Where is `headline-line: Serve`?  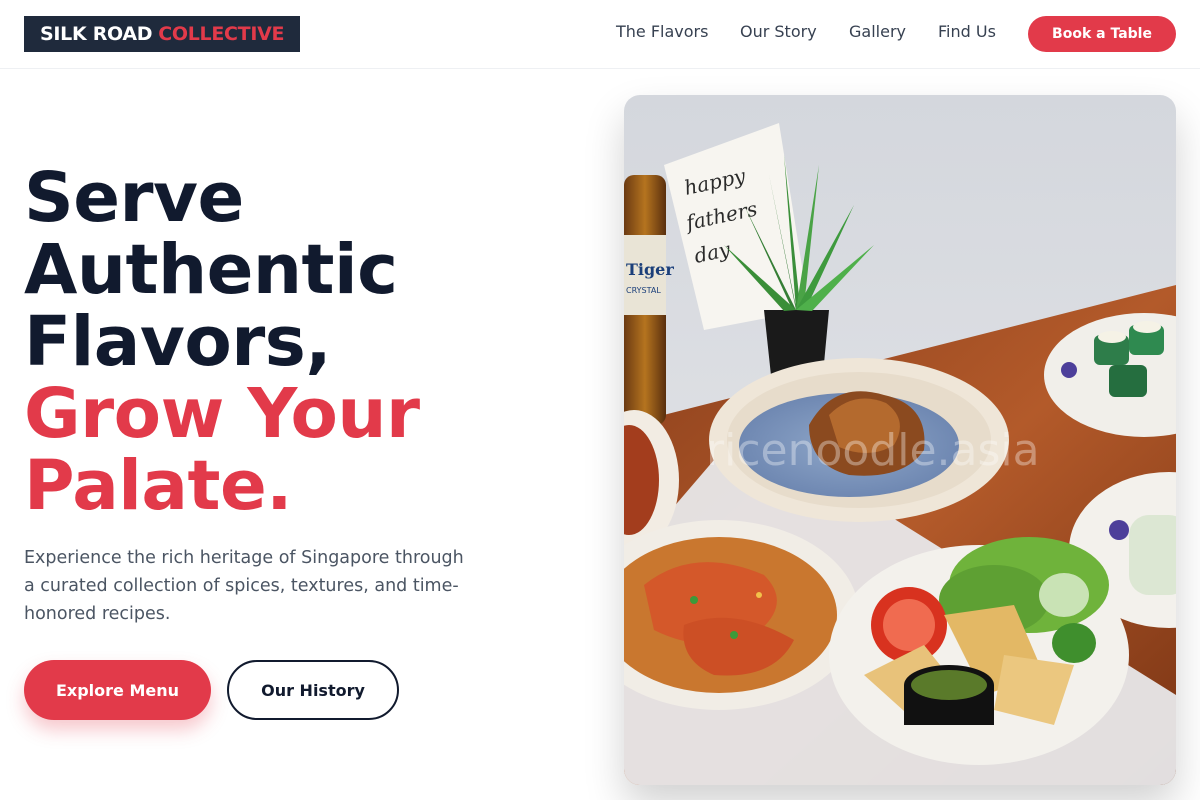 headline-line: Serve is located at coordinates (134, 198).